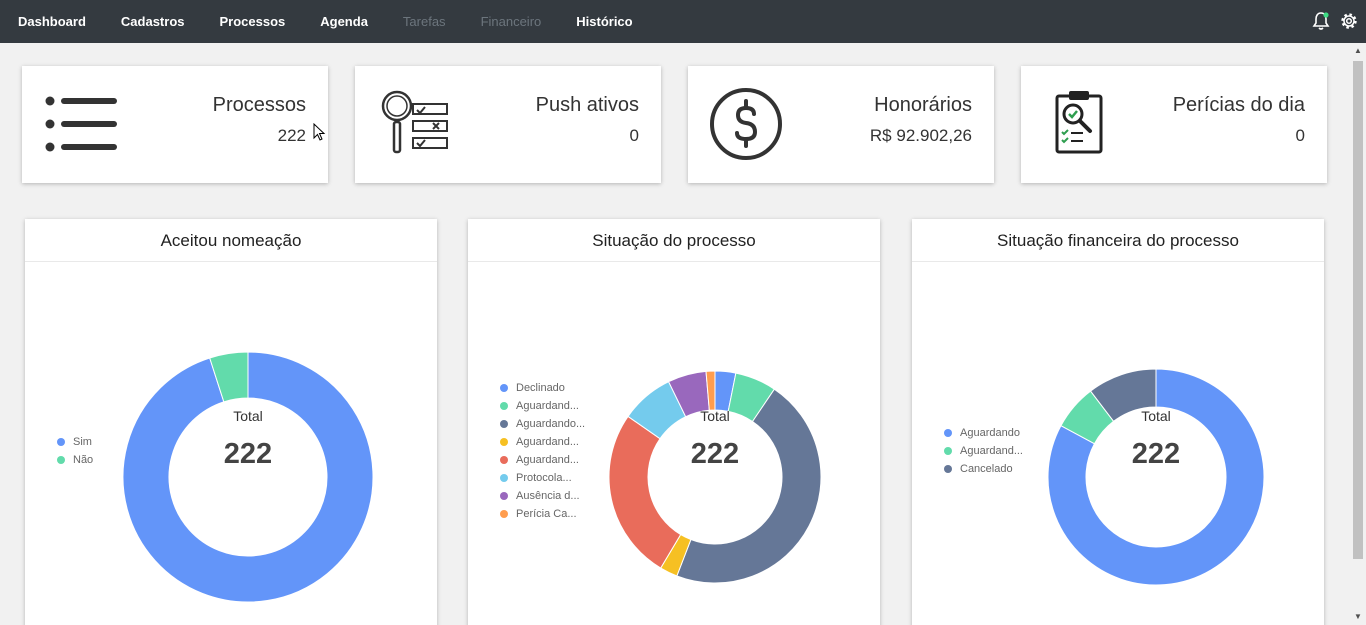 This screenshot has width=1366, height=625. Describe the element at coordinates (748, 124) in the screenshot. I see `dollar-icon` at that location.